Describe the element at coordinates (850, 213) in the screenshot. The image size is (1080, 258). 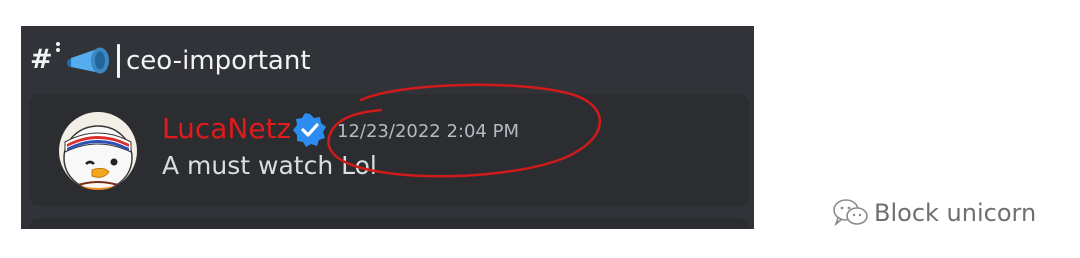
I see `wechat-icon` at that location.